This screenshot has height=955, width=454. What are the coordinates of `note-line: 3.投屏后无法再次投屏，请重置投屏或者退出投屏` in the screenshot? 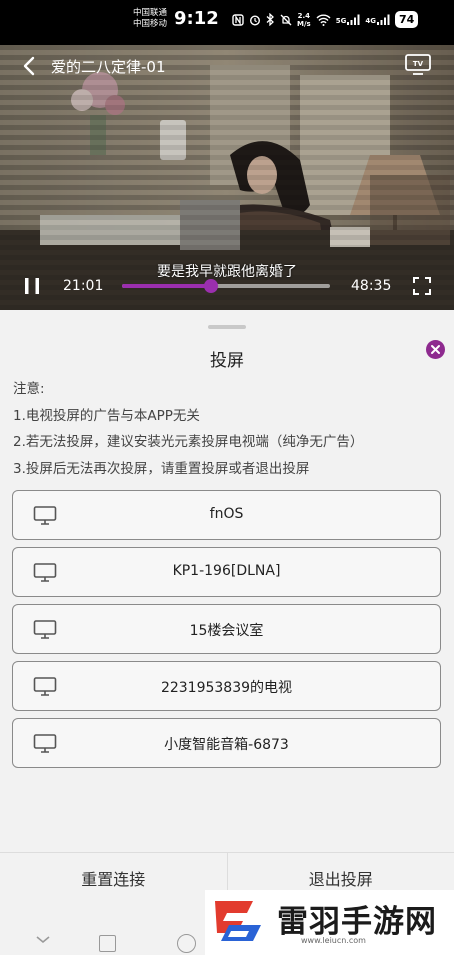 It's located at (161, 468).